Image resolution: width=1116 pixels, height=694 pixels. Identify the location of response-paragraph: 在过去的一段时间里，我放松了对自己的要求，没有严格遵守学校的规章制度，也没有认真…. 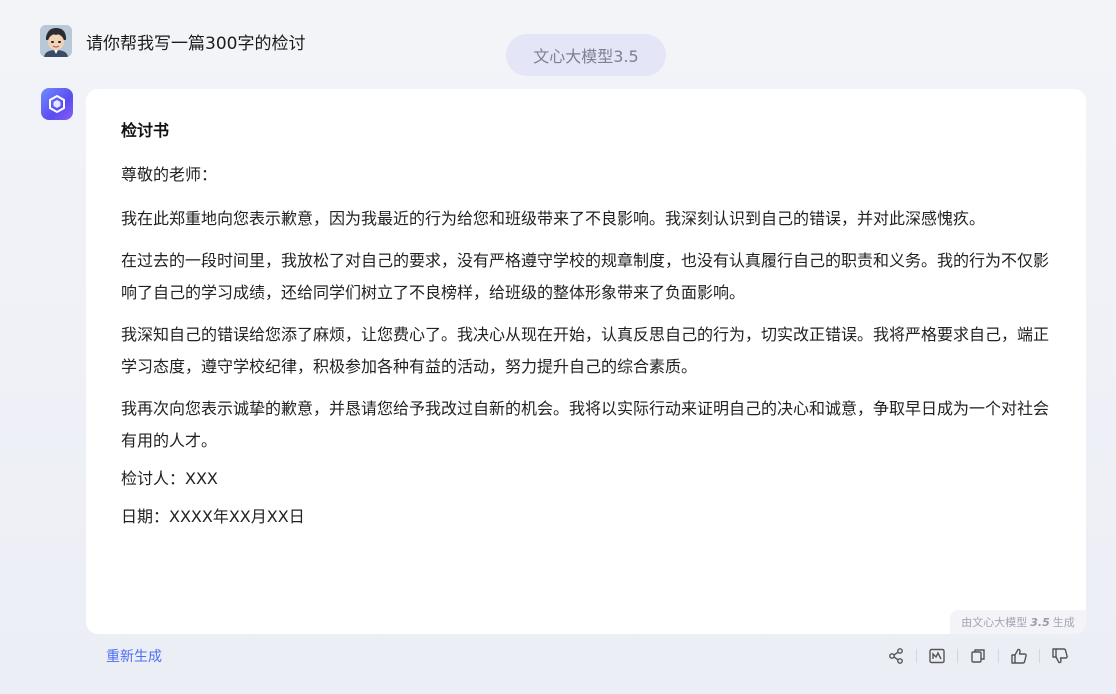
(585, 276).